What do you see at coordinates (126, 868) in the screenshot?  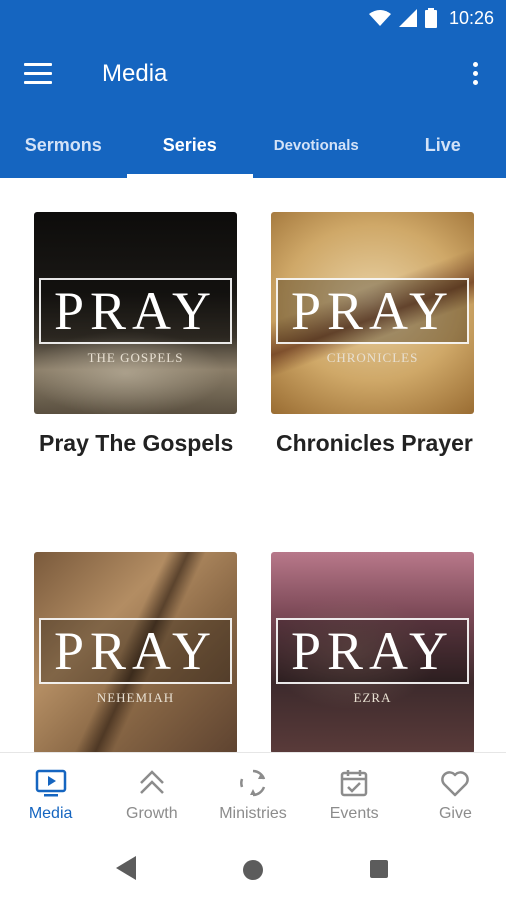 I see `back-icon` at bounding box center [126, 868].